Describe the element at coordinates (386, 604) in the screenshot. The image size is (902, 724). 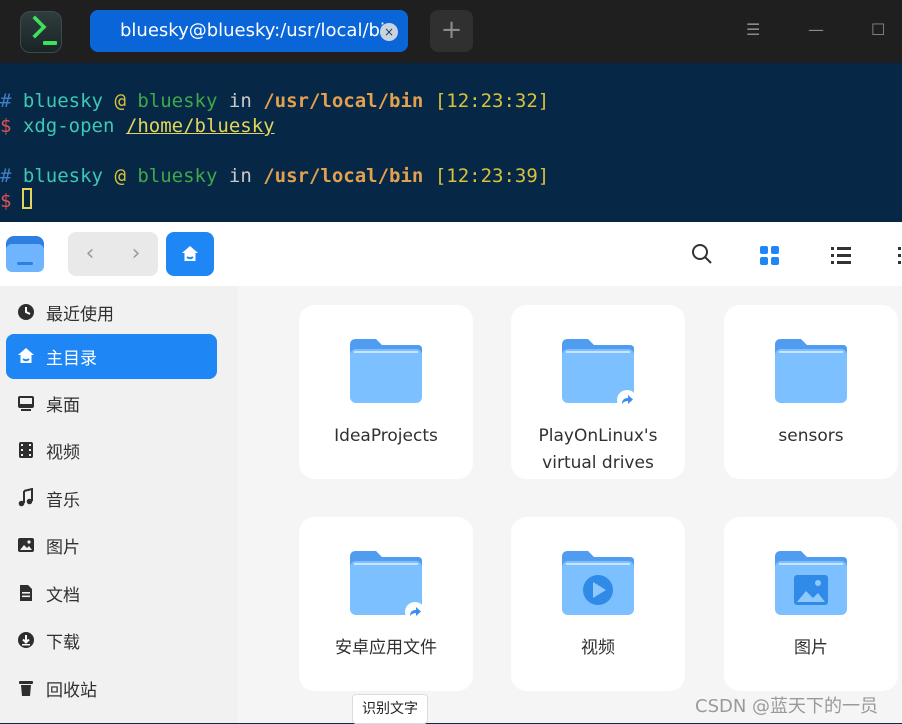
I see `folder-item: 安卓应用文件` at that location.